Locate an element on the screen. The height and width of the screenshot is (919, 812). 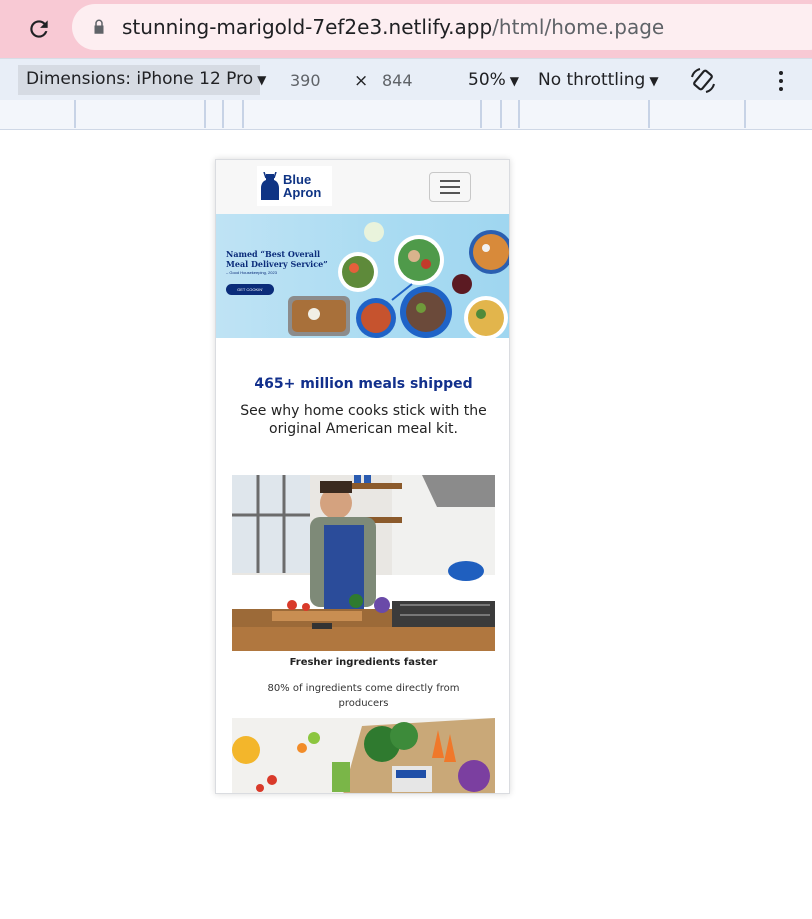
reload-icon is located at coordinates (39, 29).